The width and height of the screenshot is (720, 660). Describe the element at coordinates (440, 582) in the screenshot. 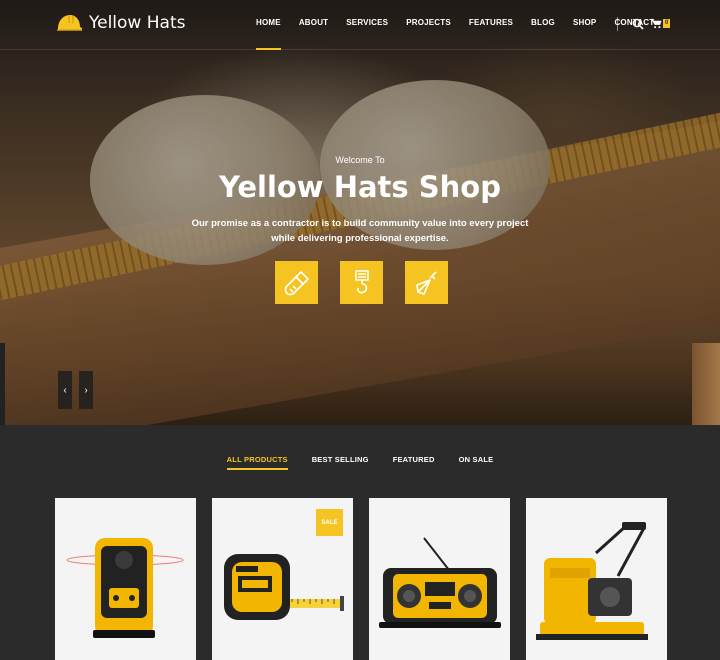

I see `jobsite-radio-icon` at that location.